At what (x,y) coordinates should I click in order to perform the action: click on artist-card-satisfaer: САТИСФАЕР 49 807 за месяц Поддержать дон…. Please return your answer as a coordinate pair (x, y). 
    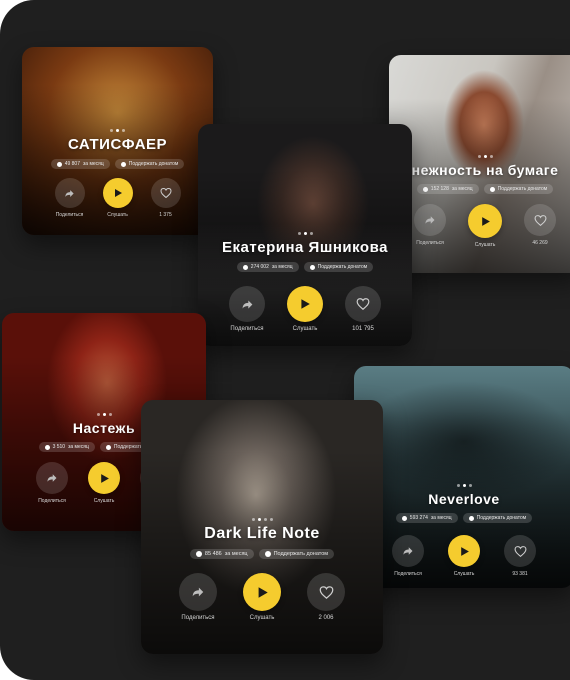
    Looking at the image, I should click on (117, 141).